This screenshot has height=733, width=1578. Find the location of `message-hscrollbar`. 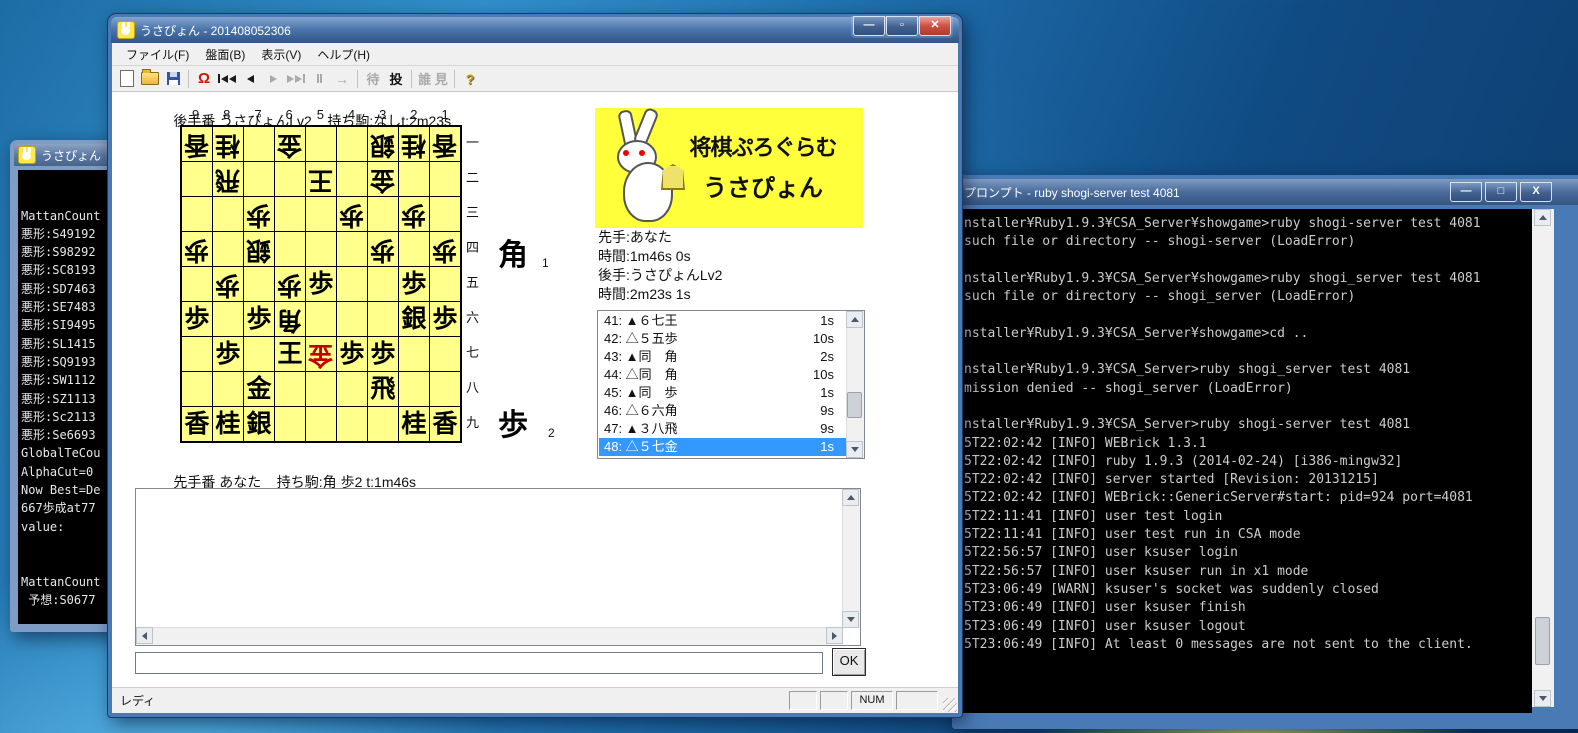

message-hscrollbar is located at coordinates (489, 636).